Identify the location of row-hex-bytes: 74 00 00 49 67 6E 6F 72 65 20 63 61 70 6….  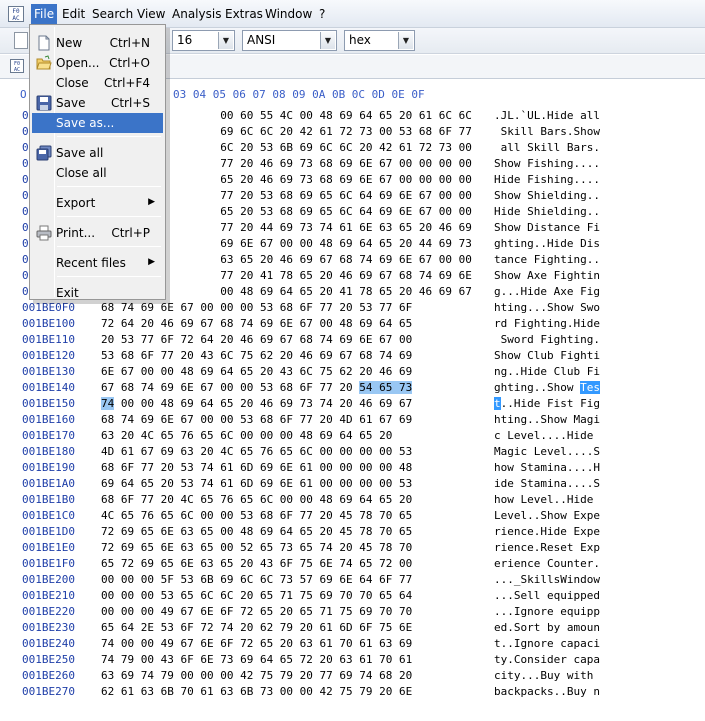
(256, 644).